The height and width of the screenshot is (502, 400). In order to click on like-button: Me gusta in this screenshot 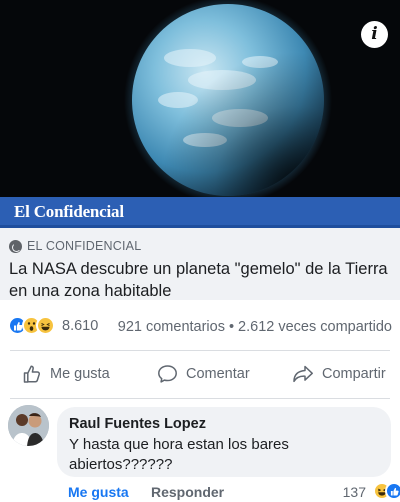, I will do `click(66, 374)`.